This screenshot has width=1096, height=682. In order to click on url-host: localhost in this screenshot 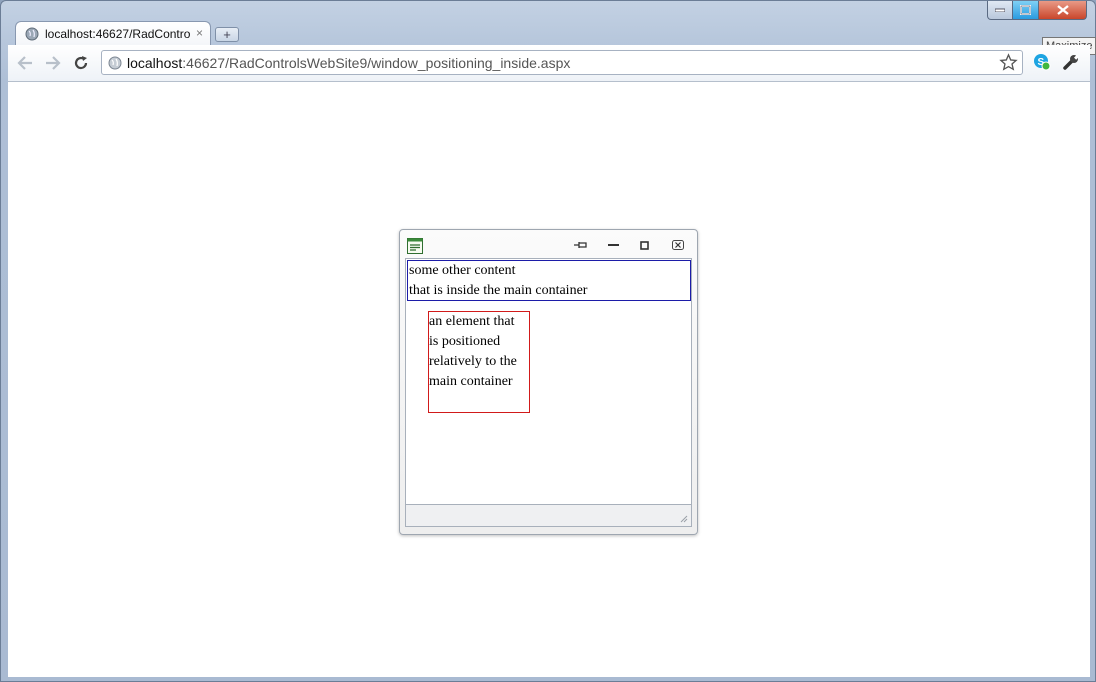, I will do `click(155, 63)`.